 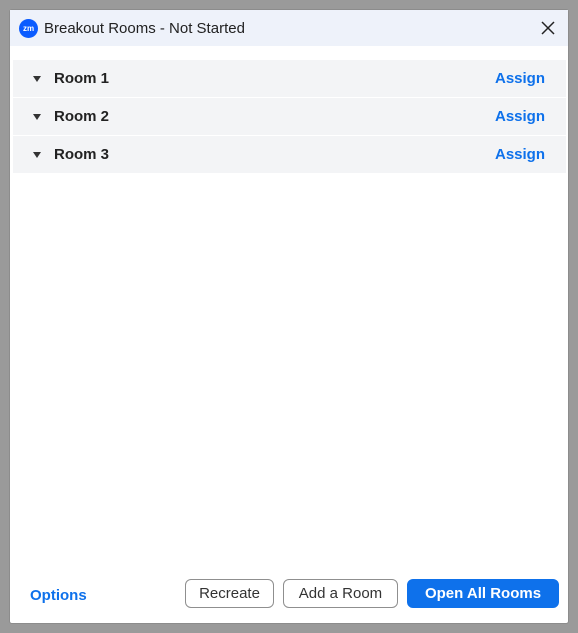 I want to click on open-all-rooms-button: Open All Rooms, so click(x=483, y=593).